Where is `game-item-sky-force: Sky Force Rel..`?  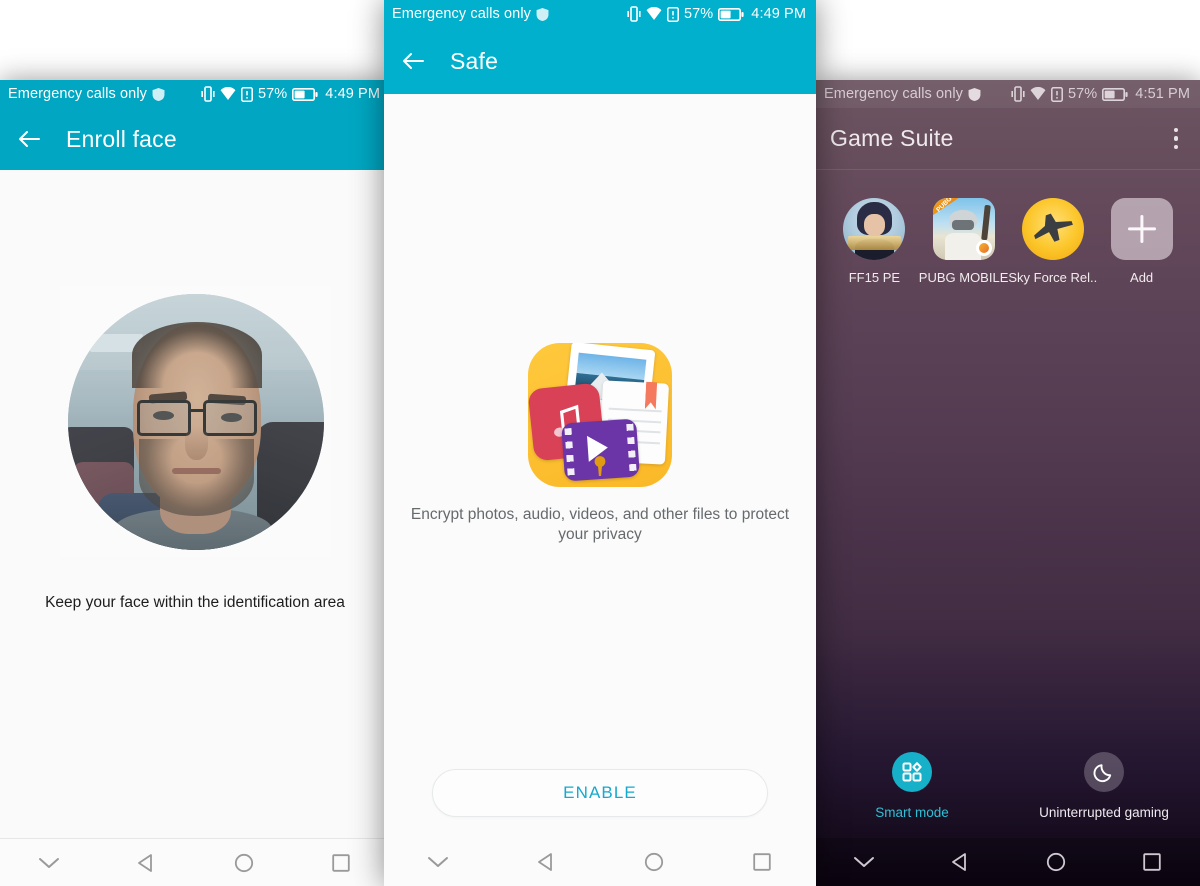 game-item-sky-force: Sky Force Rel.. is located at coordinates (1052, 241).